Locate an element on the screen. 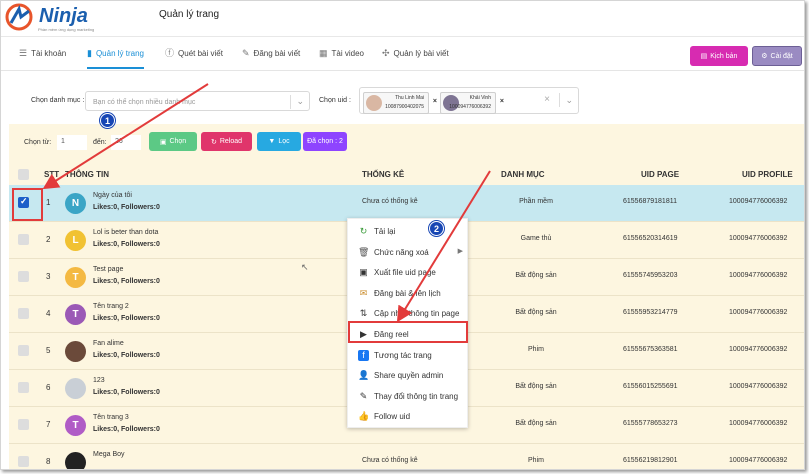  step-2-badge: 2 is located at coordinates (436, 228).